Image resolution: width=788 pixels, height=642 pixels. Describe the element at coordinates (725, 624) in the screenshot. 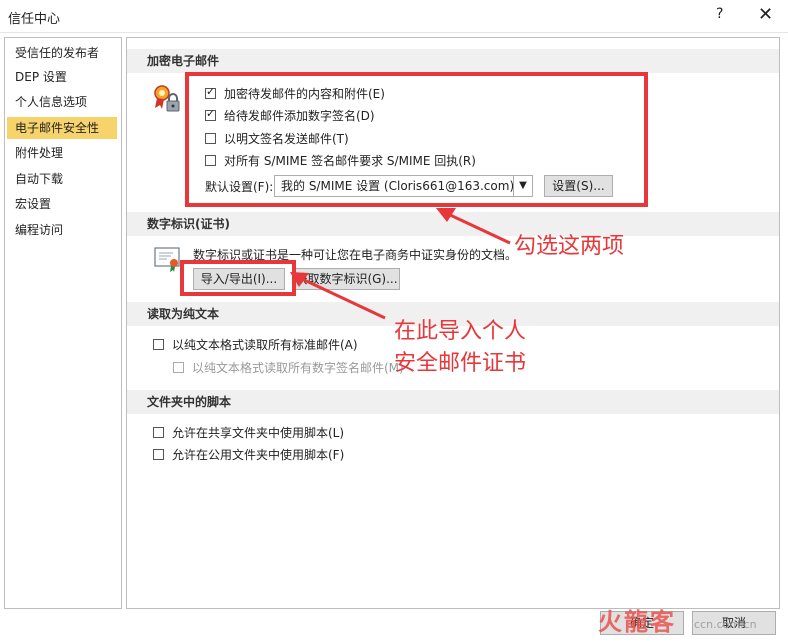

I see `watermark-site: ccn.com.cn` at that location.